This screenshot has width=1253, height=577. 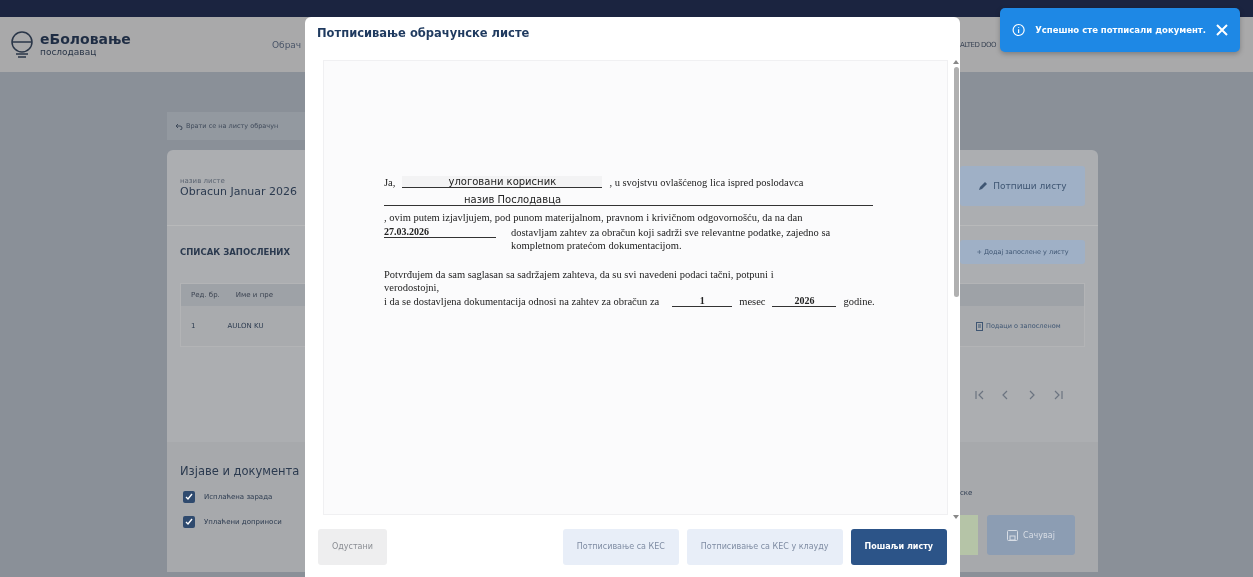 I want to click on dialog-title: Потписивање обрачунске листе, so click(x=423, y=33).